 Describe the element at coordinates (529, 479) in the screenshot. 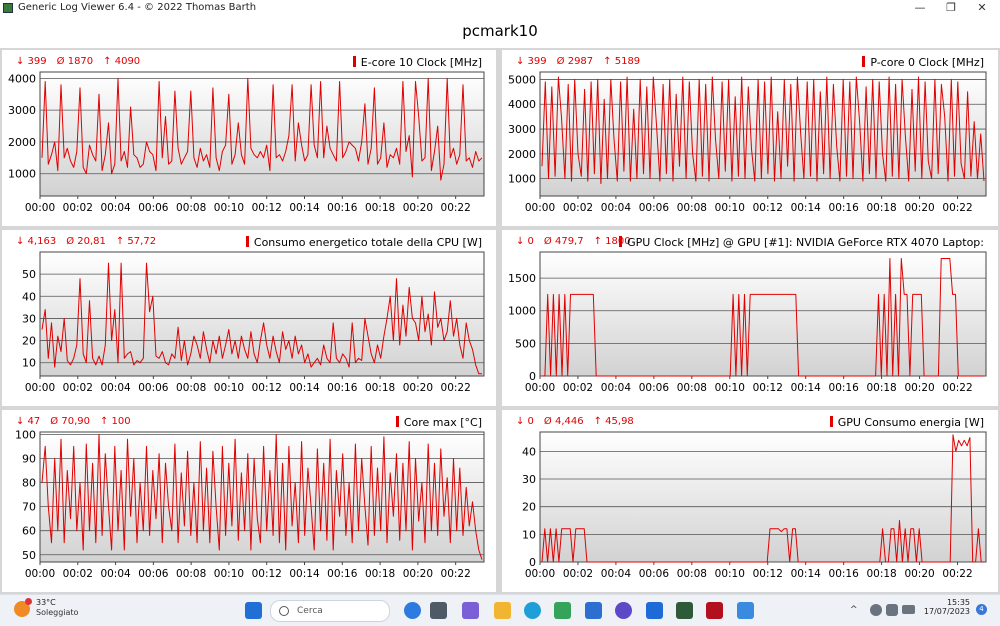

I see `y-tick-label: 30` at that location.